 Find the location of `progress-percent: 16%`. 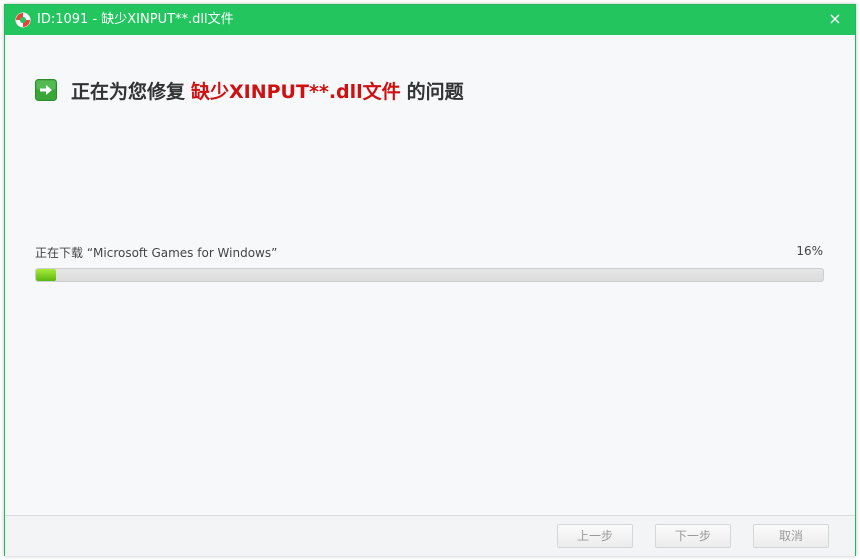

progress-percent: 16% is located at coordinates (809, 251).